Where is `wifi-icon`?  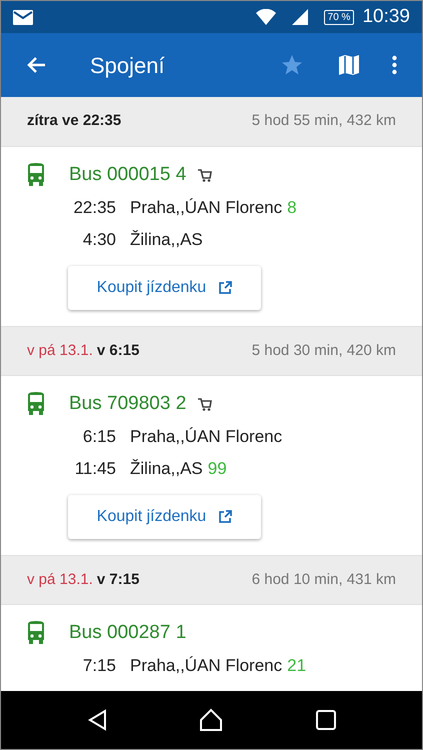 wifi-icon is located at coordinates (266, 17).